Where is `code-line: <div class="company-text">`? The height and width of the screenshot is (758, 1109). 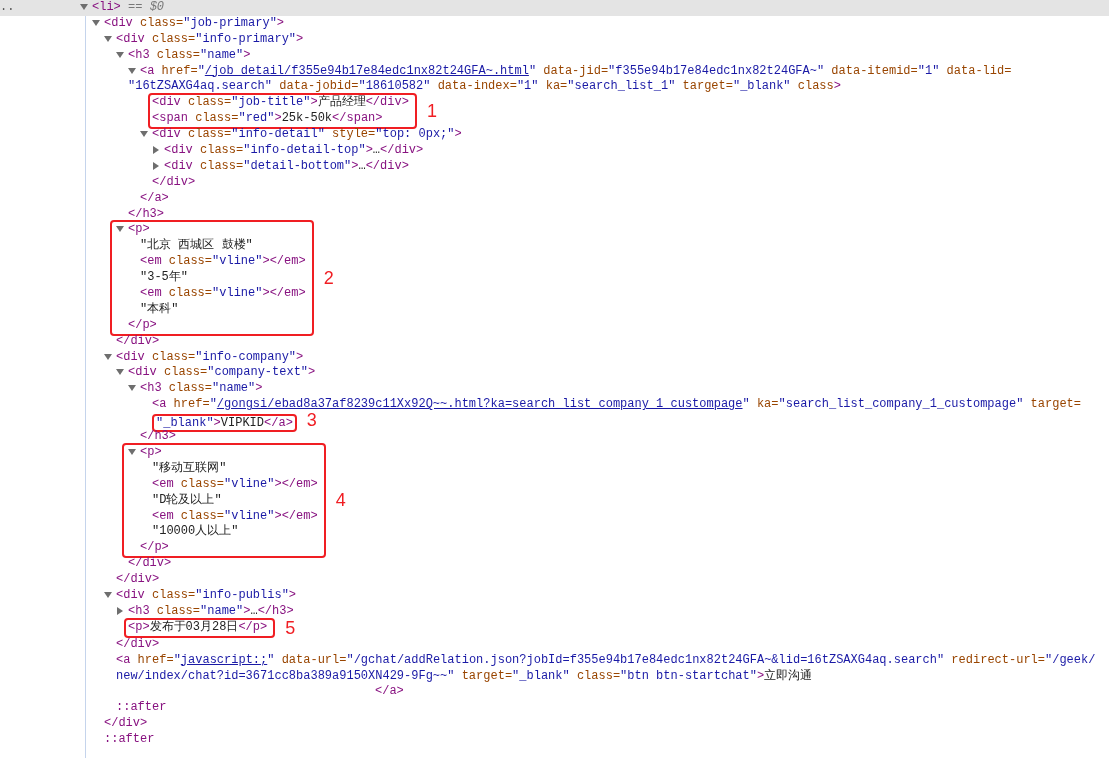 code-line: <div class="company-text"> is located at coordinates (222, 372).